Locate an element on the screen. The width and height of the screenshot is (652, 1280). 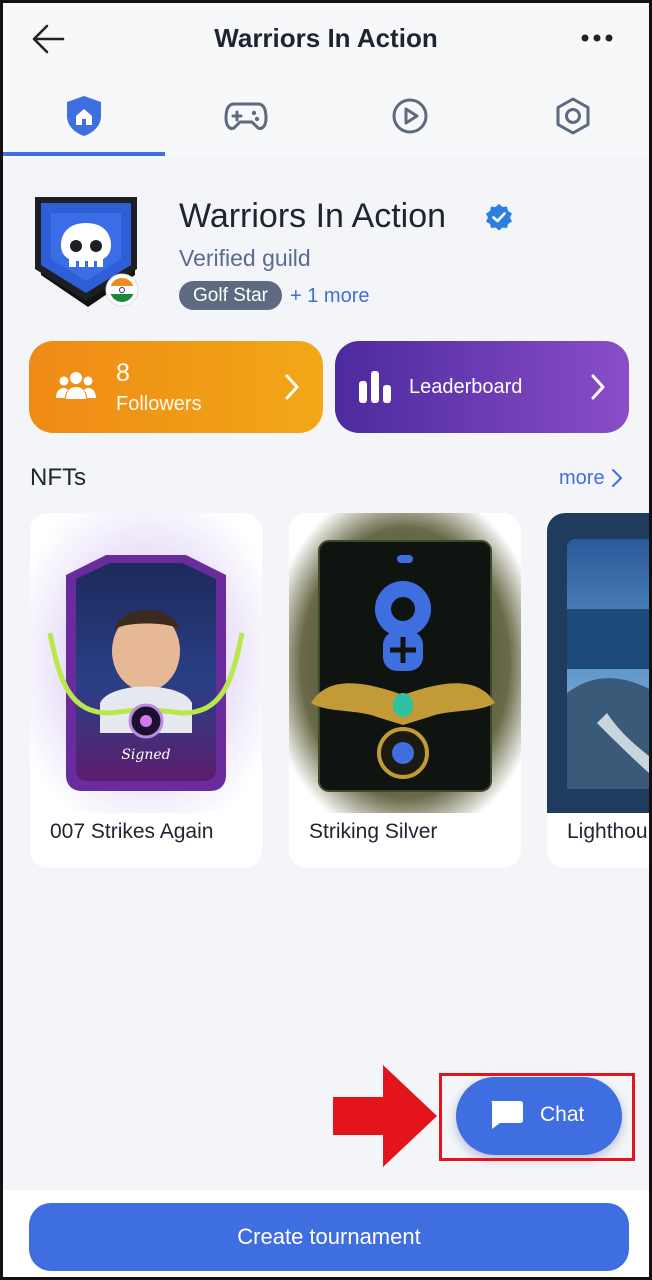
tab-videos is located at coordinates (410, 116).